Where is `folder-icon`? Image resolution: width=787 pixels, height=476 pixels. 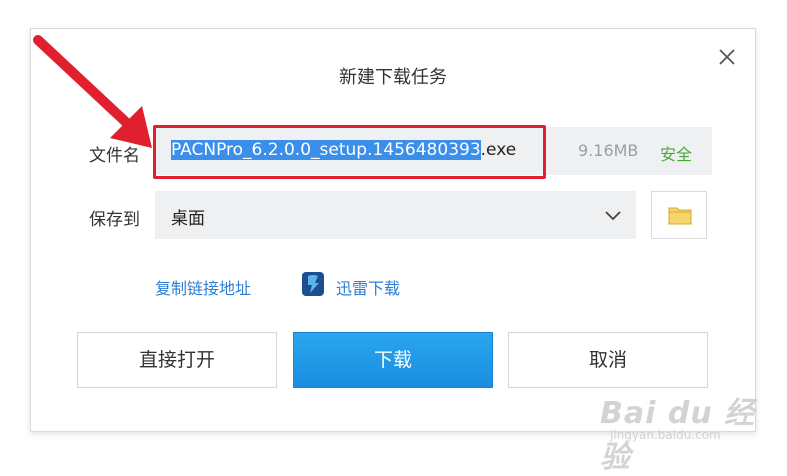 folder-icon is located at coordinates (680, 216).